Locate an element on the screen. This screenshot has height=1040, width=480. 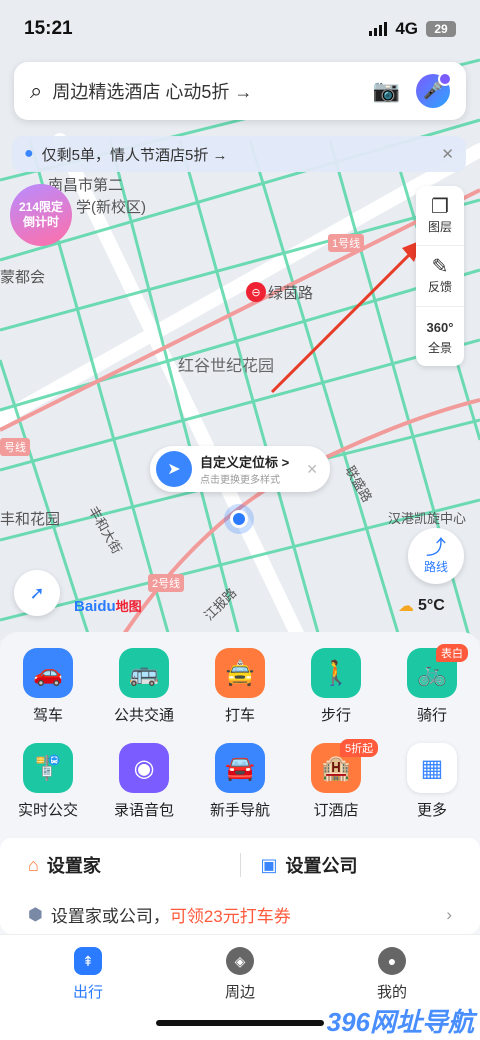
microphone-icon: 🎤 is located at coordinates (433, 91).